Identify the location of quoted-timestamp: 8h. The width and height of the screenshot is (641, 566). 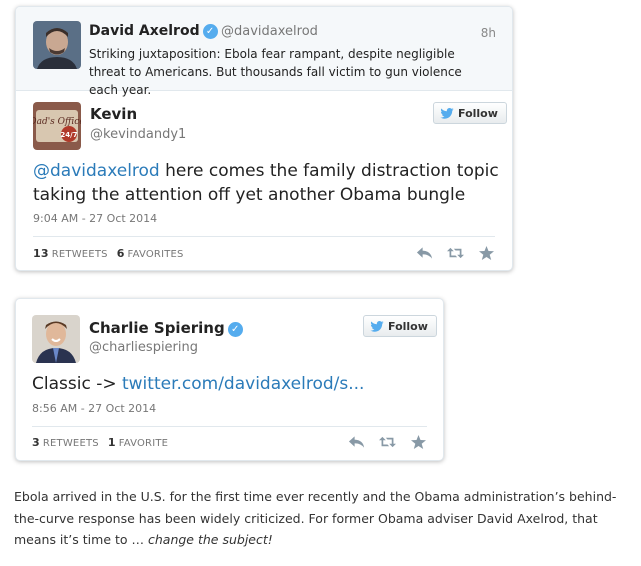
(488, 33).